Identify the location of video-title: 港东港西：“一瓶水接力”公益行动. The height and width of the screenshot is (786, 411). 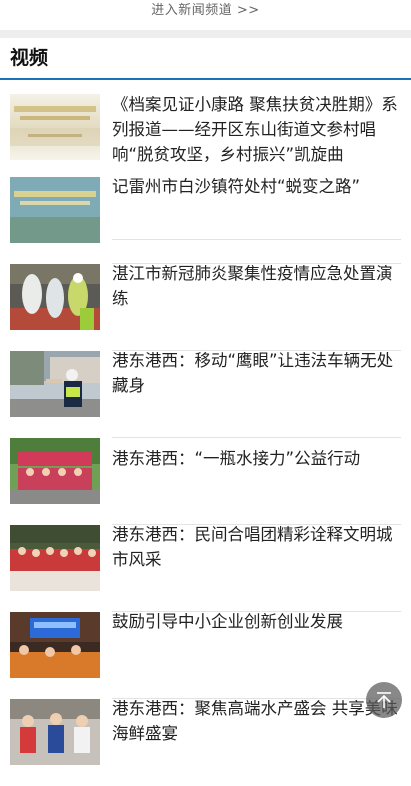
(257, 458).